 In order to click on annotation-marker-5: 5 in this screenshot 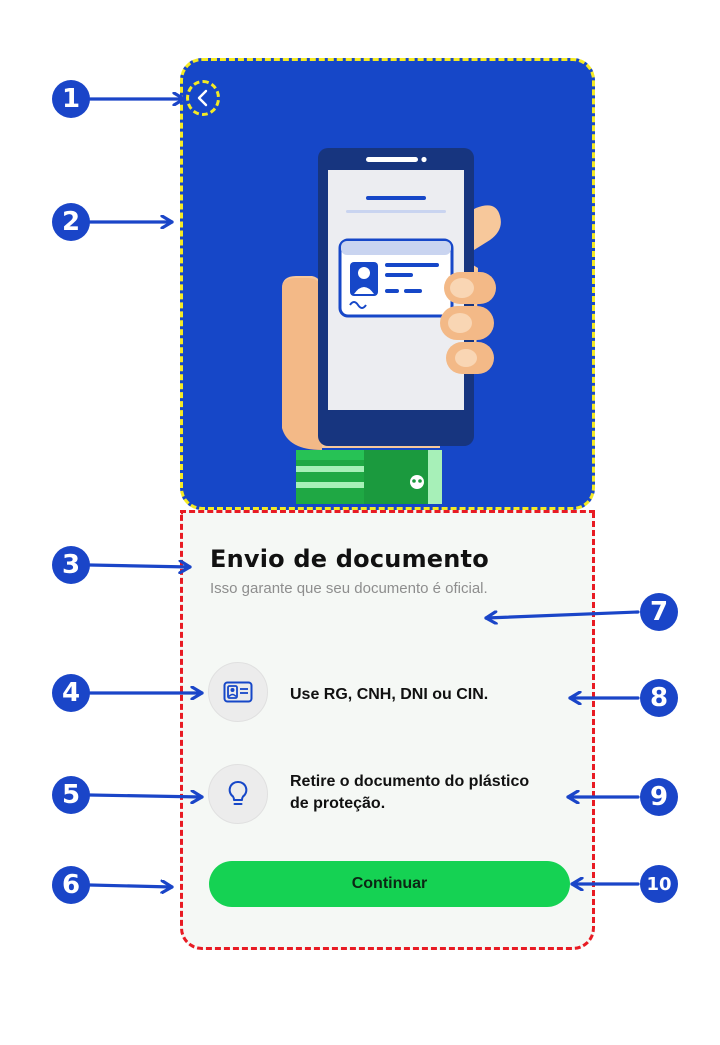, I will do `click(71, 795)`.